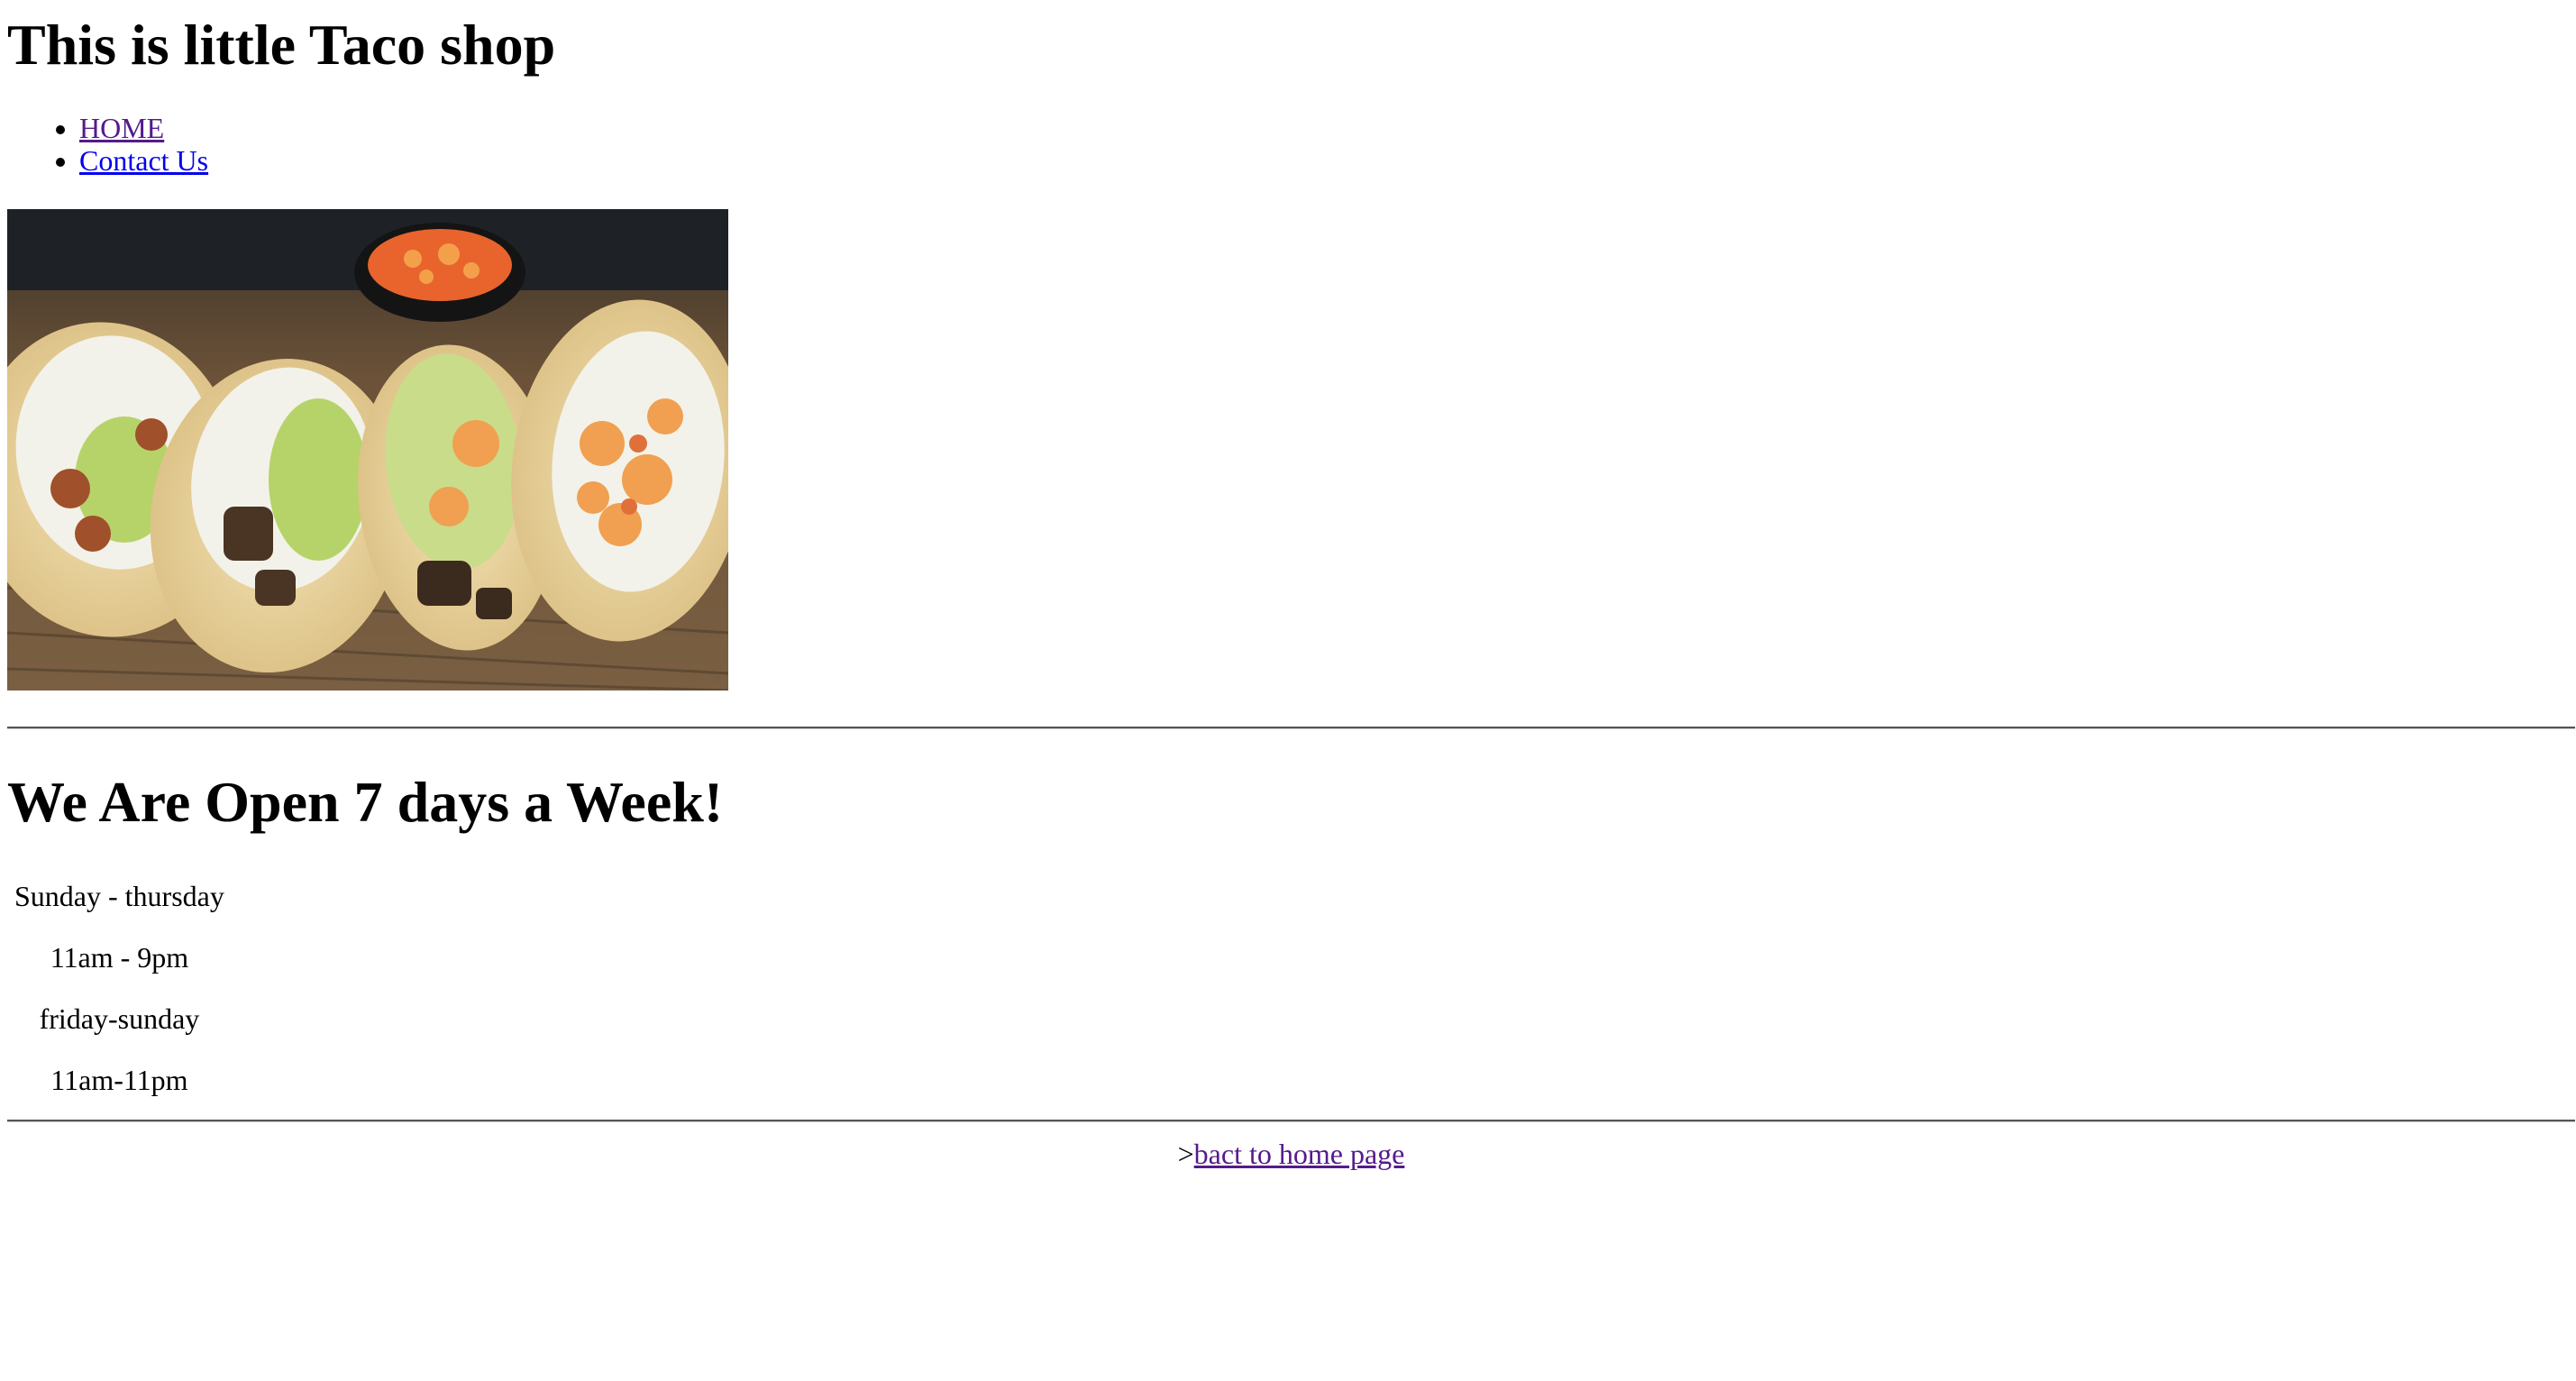 The image size is (2576, 1381). I want to click on hours-time-weekend: 11am-11pm, so click(119, 1079).